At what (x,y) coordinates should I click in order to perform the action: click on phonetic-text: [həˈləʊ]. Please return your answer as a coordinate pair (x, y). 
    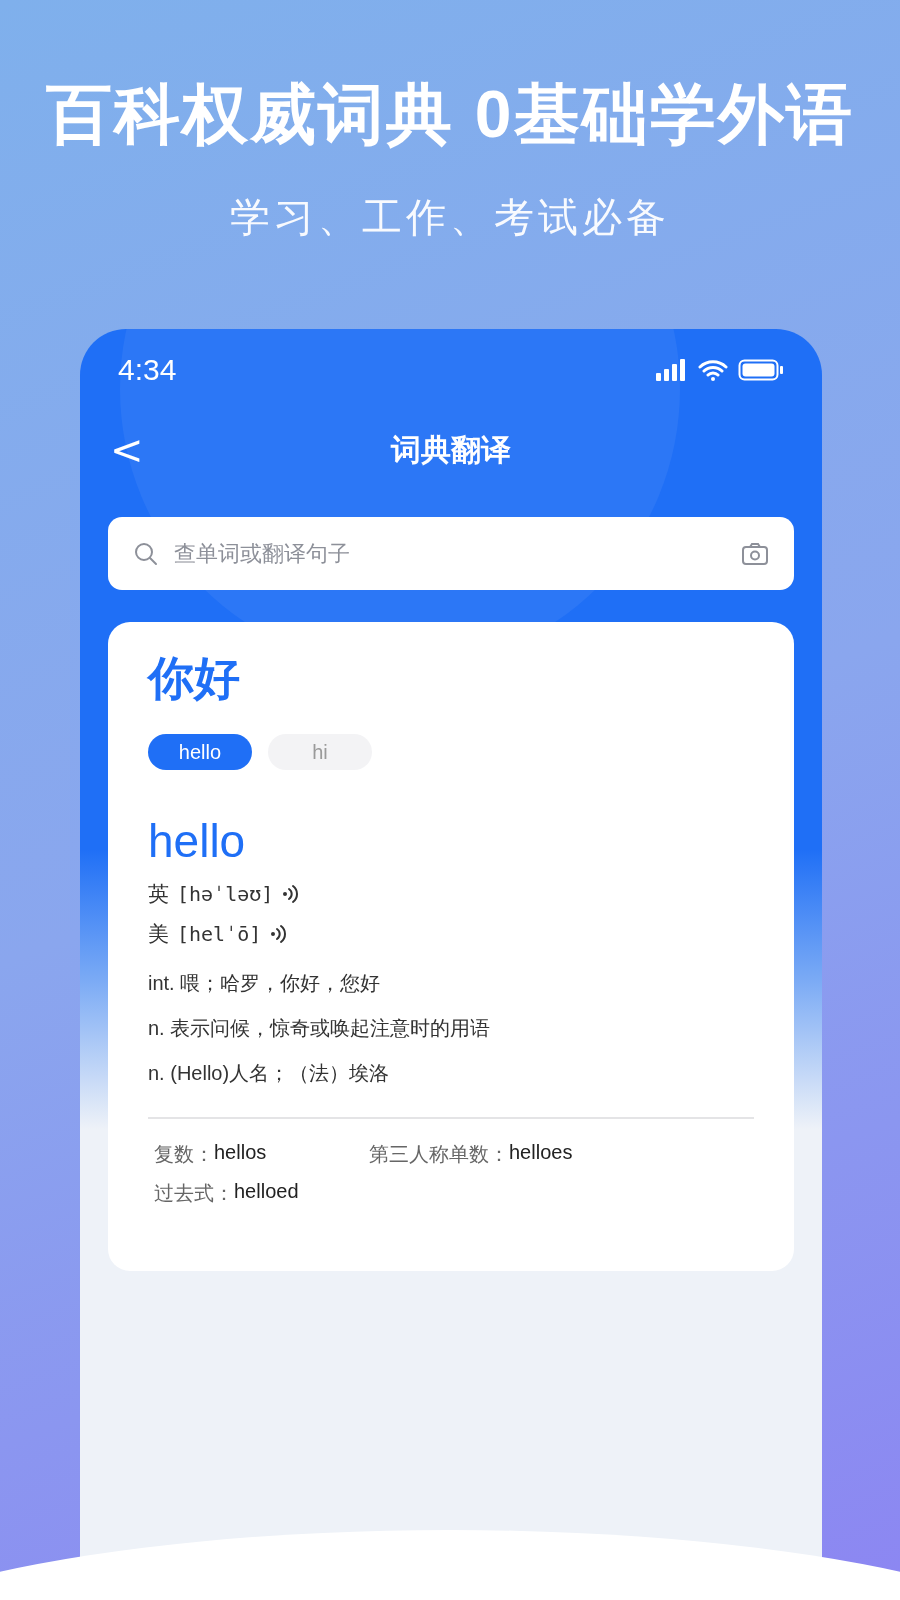
    Looking at the image, I should click on (225, 894).